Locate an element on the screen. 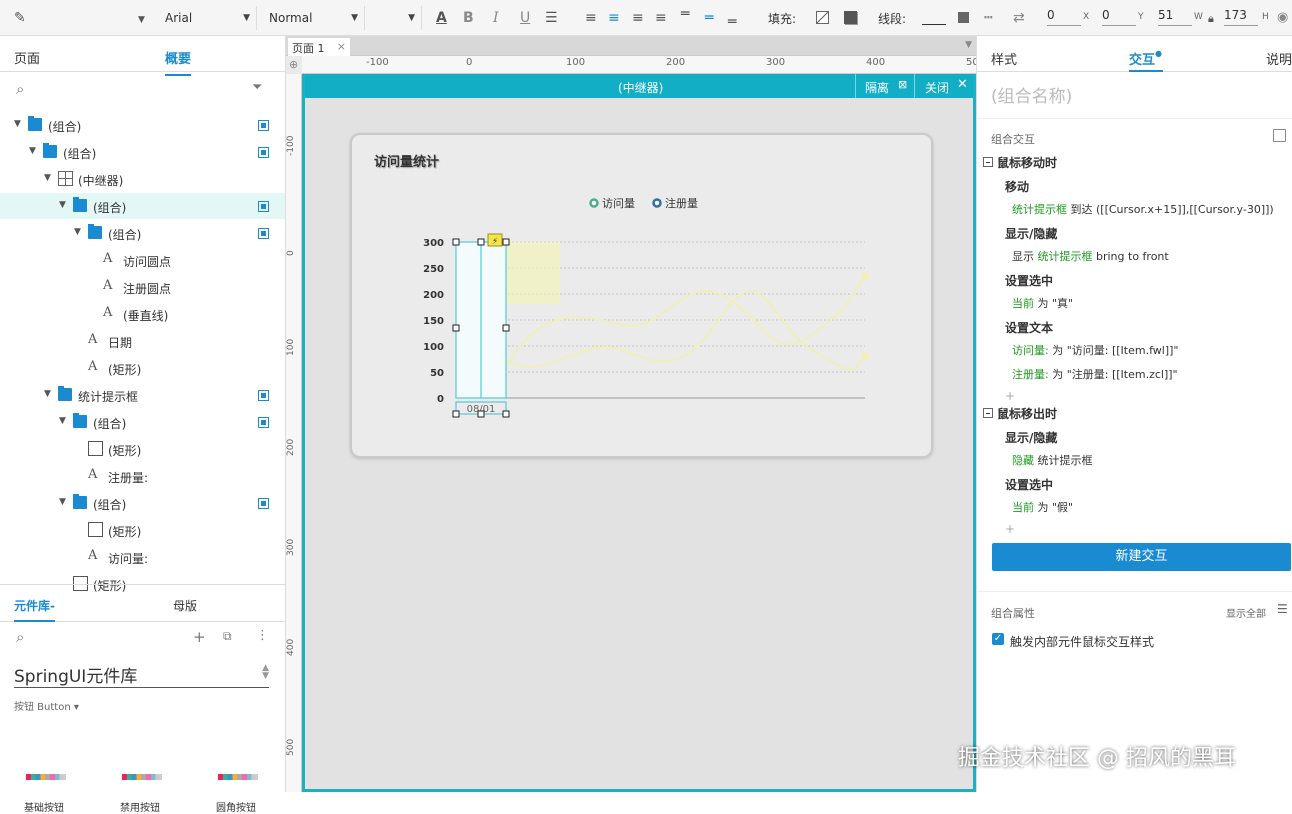  close-edit-button: 关闭 ✕ is located at coordinates (946, 86).